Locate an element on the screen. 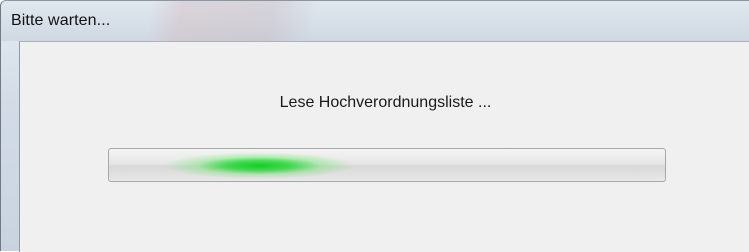 This screenshot has width=749, height=252. progress-bar is located at coordinates (387, 165).